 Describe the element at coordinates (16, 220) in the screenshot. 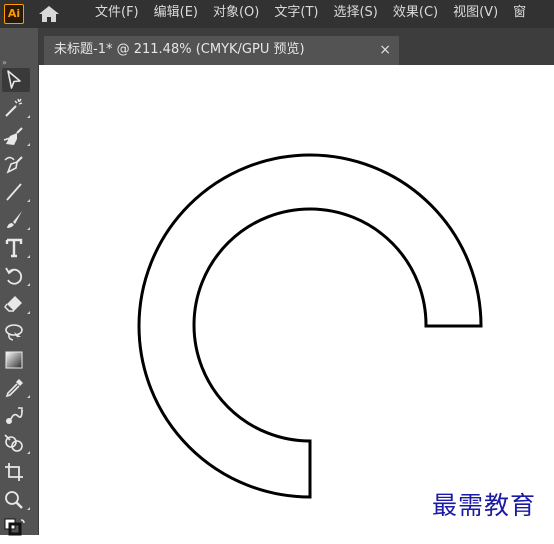

I see `paintbrush-tool-icon` at that location.